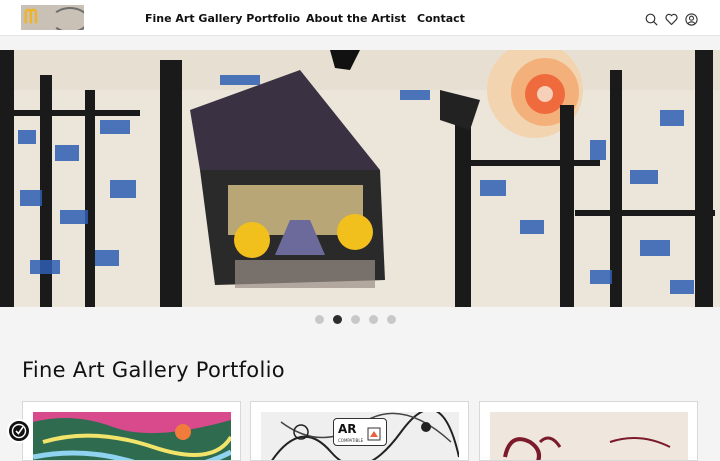  Describe the element at coordinates (67, 18) in the screenshot. I see `logo-swoosh` at that location.